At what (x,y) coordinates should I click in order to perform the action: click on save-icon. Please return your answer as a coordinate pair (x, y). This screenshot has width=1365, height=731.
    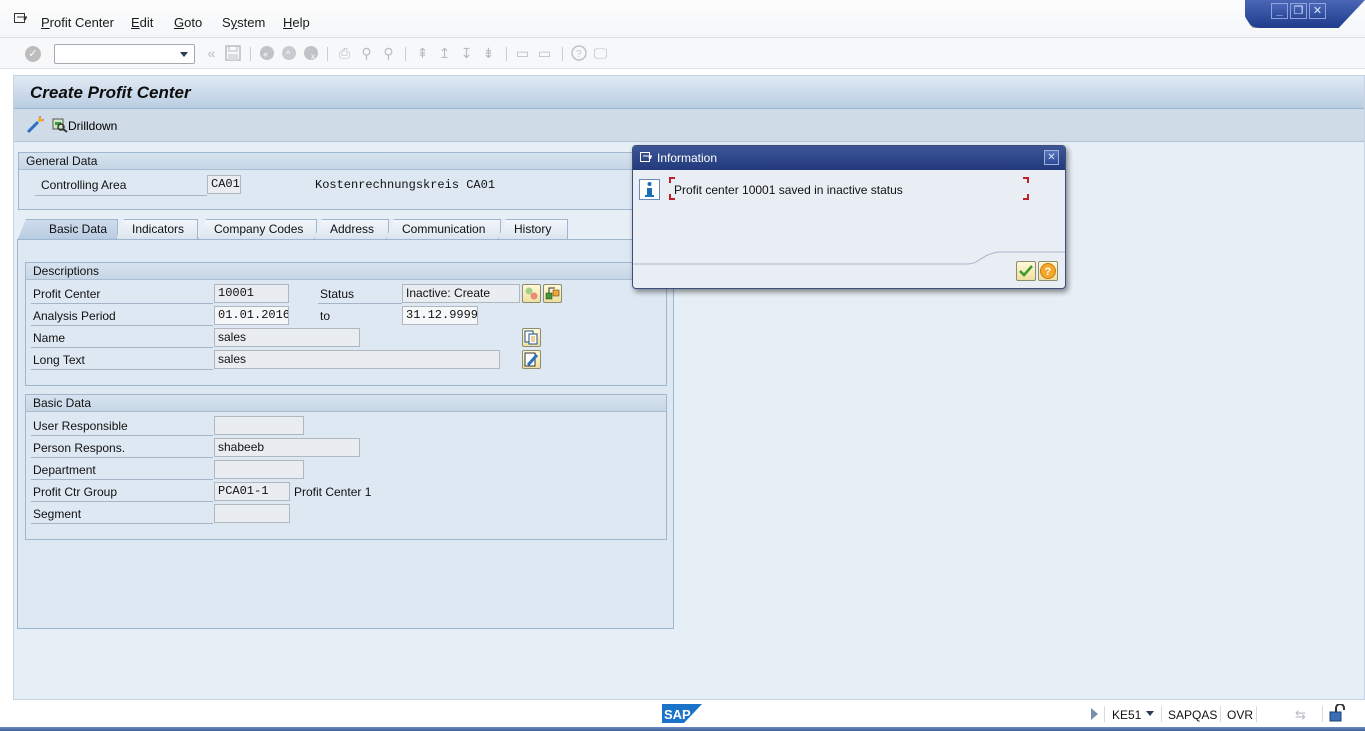
    Looking at the image, I should click on (232, 53).